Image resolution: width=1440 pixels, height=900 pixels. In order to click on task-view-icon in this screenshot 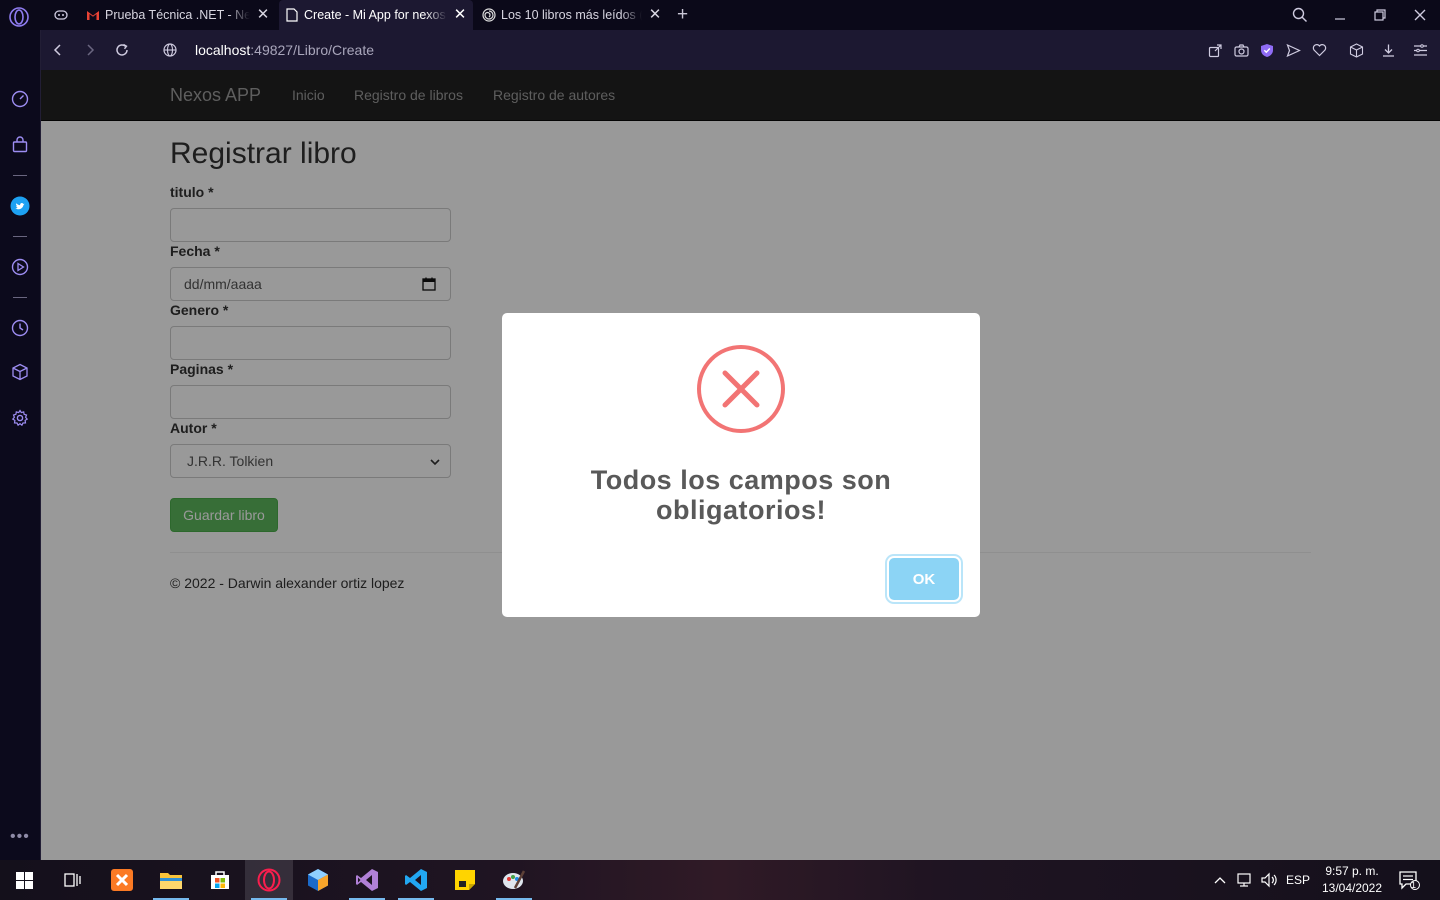, I will do `click(72, 880)`.